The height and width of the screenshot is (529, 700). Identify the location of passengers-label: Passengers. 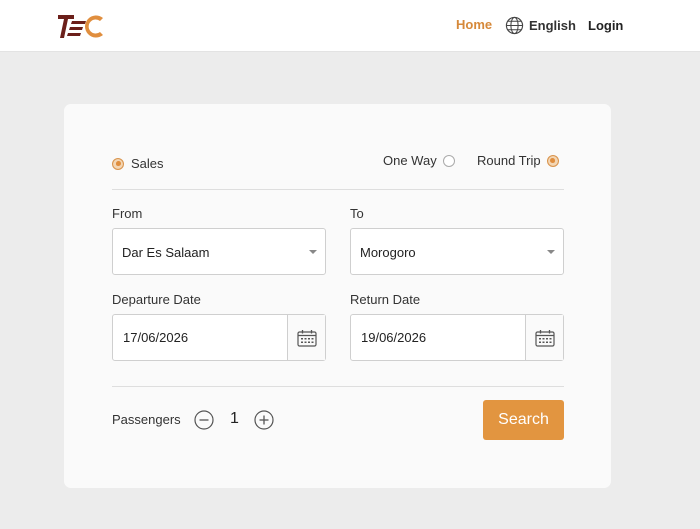
(146, 419).